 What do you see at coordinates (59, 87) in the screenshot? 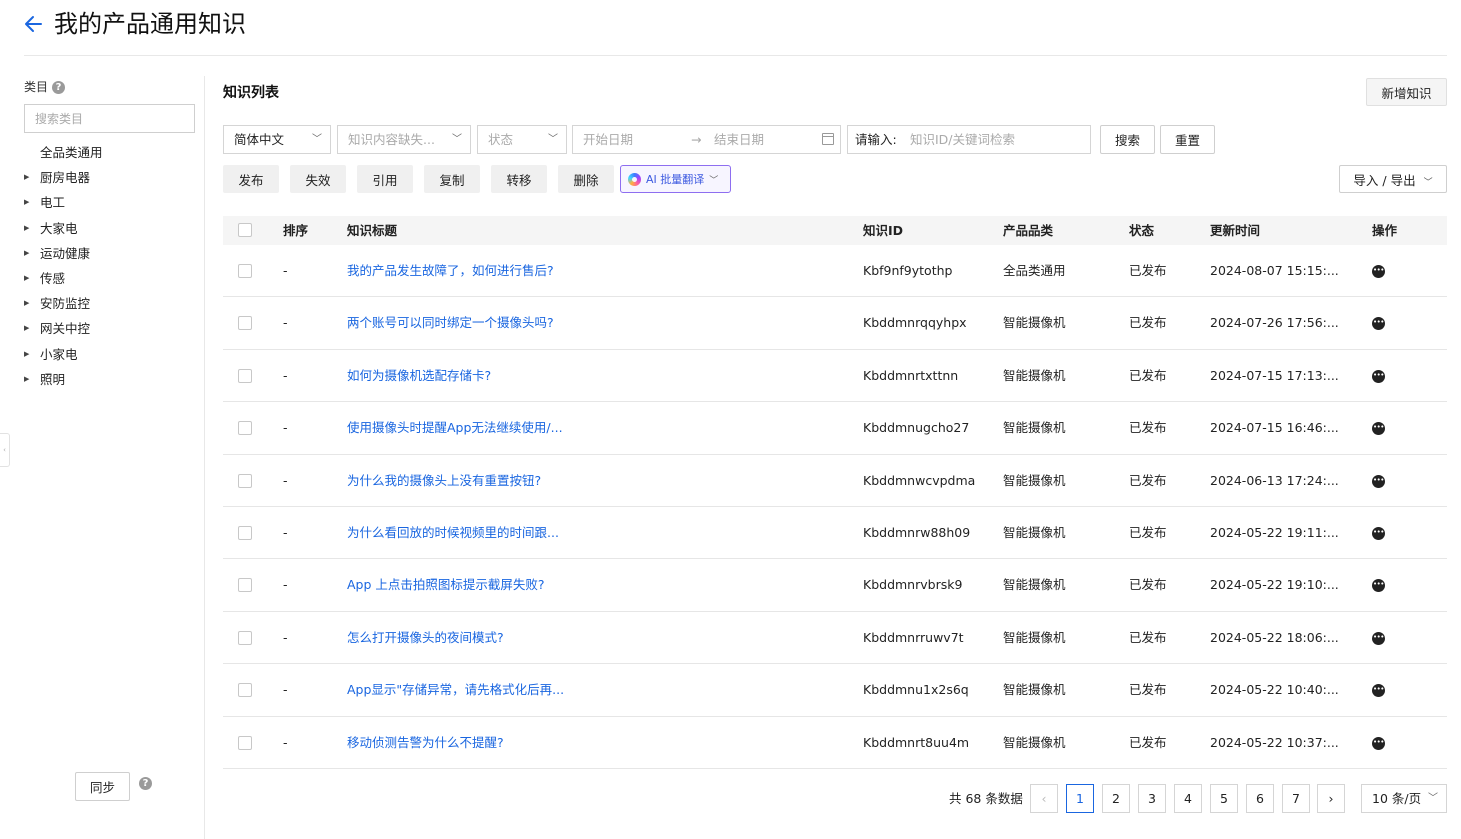
I see `help-icon: ?` at bounding box center [59, 87].